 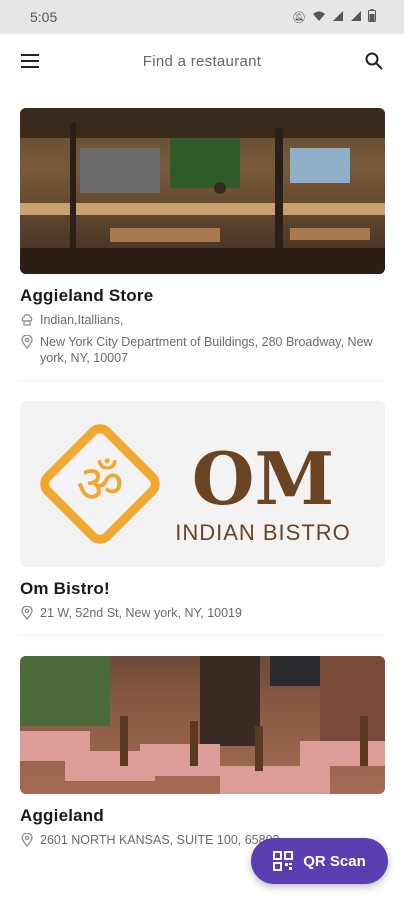 I want to click on status-icons: 🔕︎, so click(x=334, y=17).